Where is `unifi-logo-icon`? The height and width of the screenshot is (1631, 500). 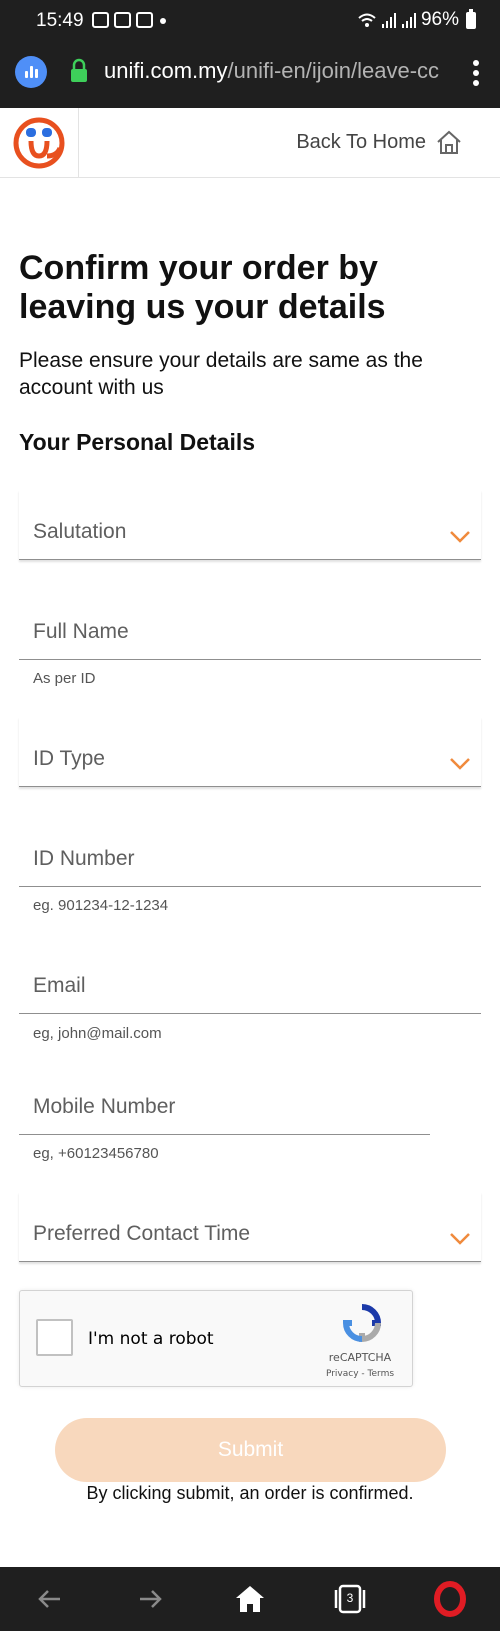
unifi-logo-icon is located at coordinates (39, 143).